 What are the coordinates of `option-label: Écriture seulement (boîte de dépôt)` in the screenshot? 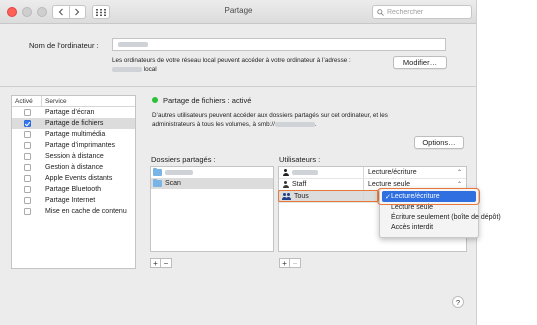 It's located at (446, 217).